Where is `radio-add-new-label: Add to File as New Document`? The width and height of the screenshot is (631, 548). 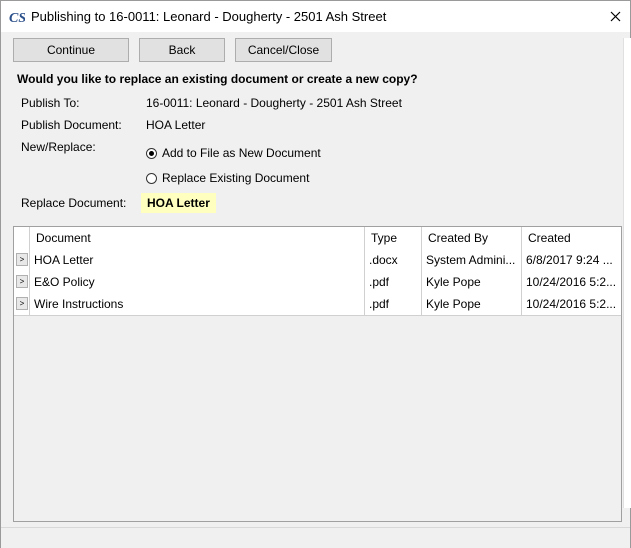 radio-add-new-label: Add to File as New Document is located at coordinates (241, 153).